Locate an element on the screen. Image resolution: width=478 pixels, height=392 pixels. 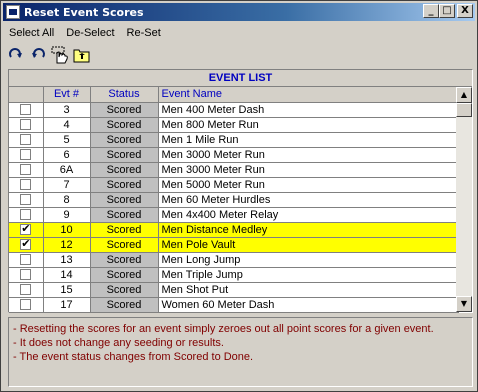
title-bar: Reset Event Scores _ □ X is located at coordinates (239, 12).